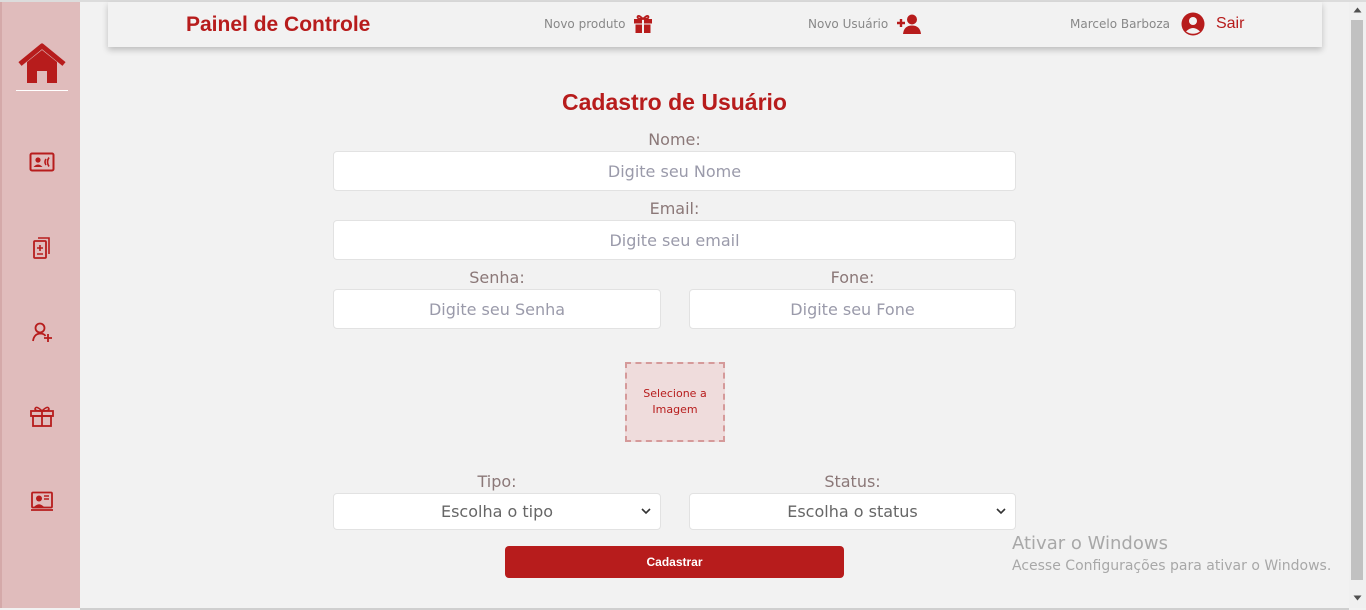 The image size is (1366, 610). I want to click on name-label: Nome:, so click(674, 139).